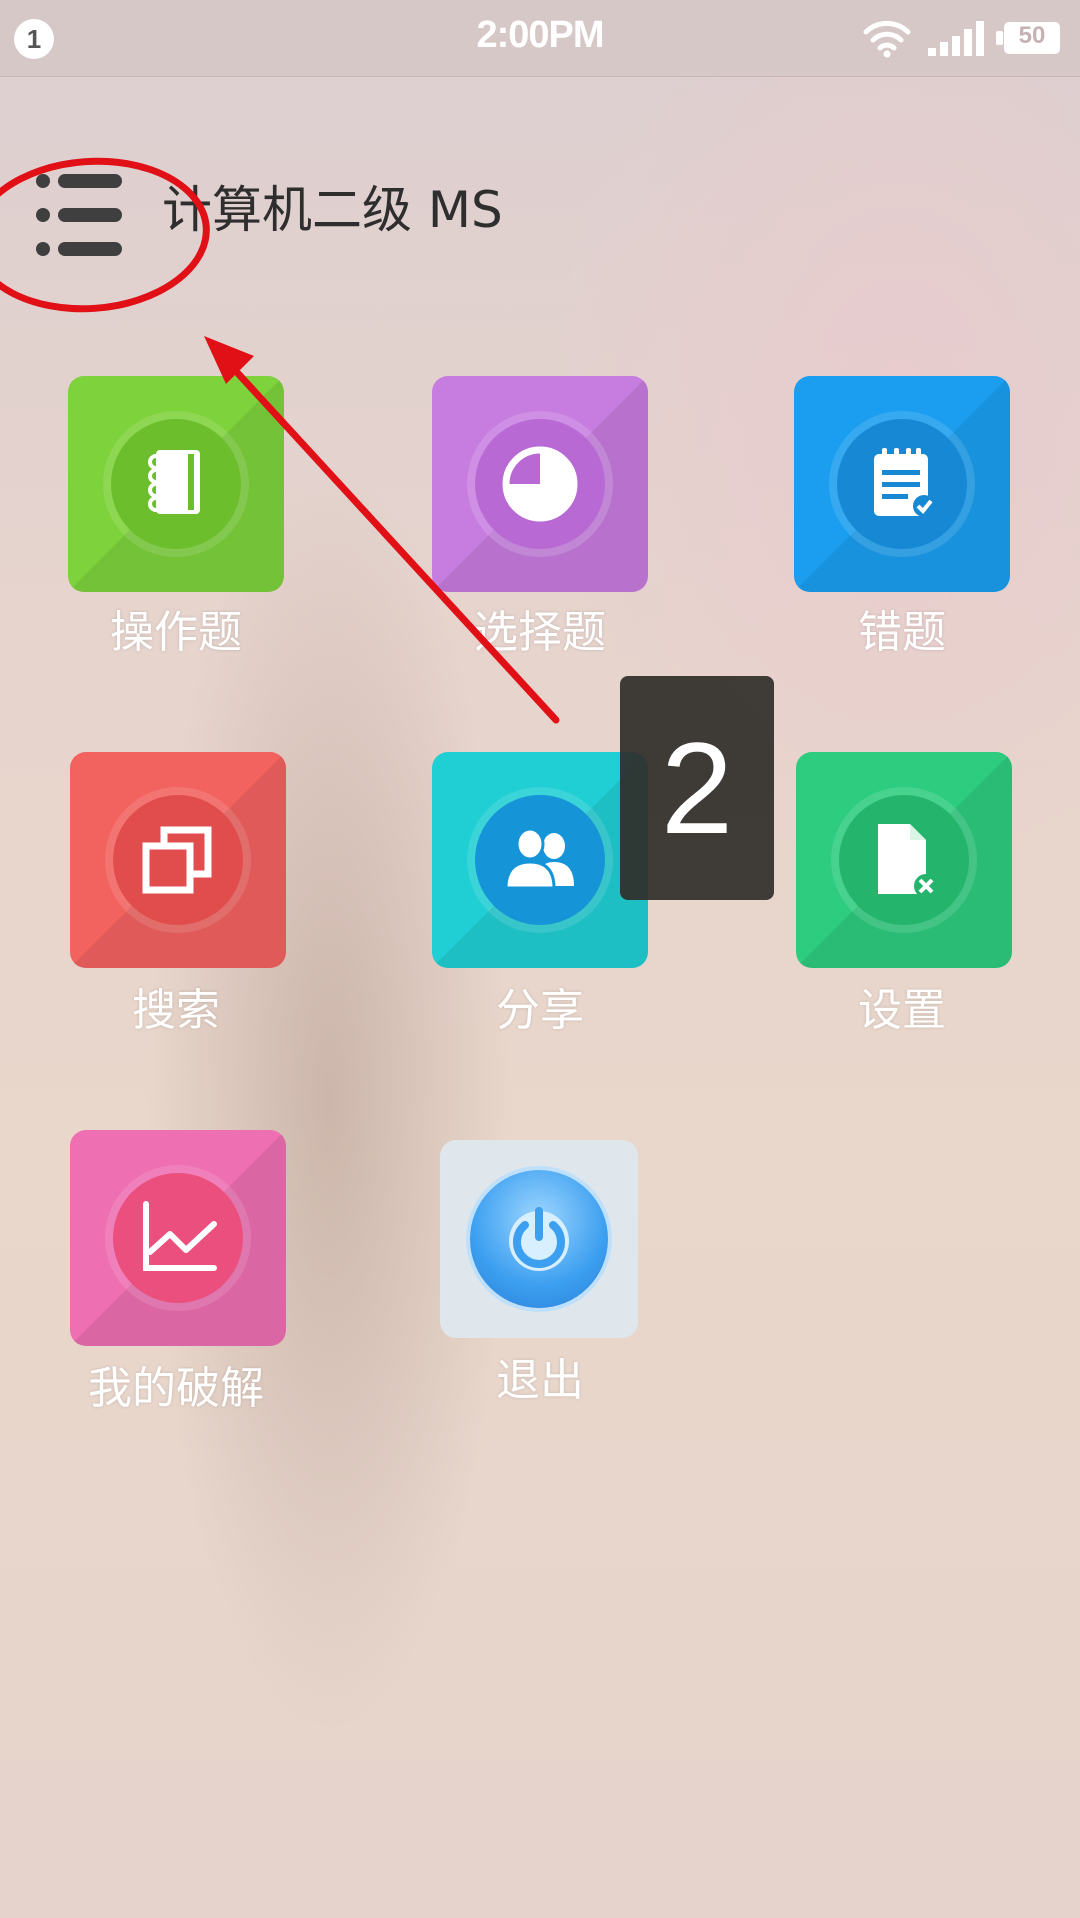 Image resolution: width=1080 pixels, height=1918 pixels. Describe the element at coordinates (382, 530) in the screenshot. I see `annotation-arrow-icon` at that location.